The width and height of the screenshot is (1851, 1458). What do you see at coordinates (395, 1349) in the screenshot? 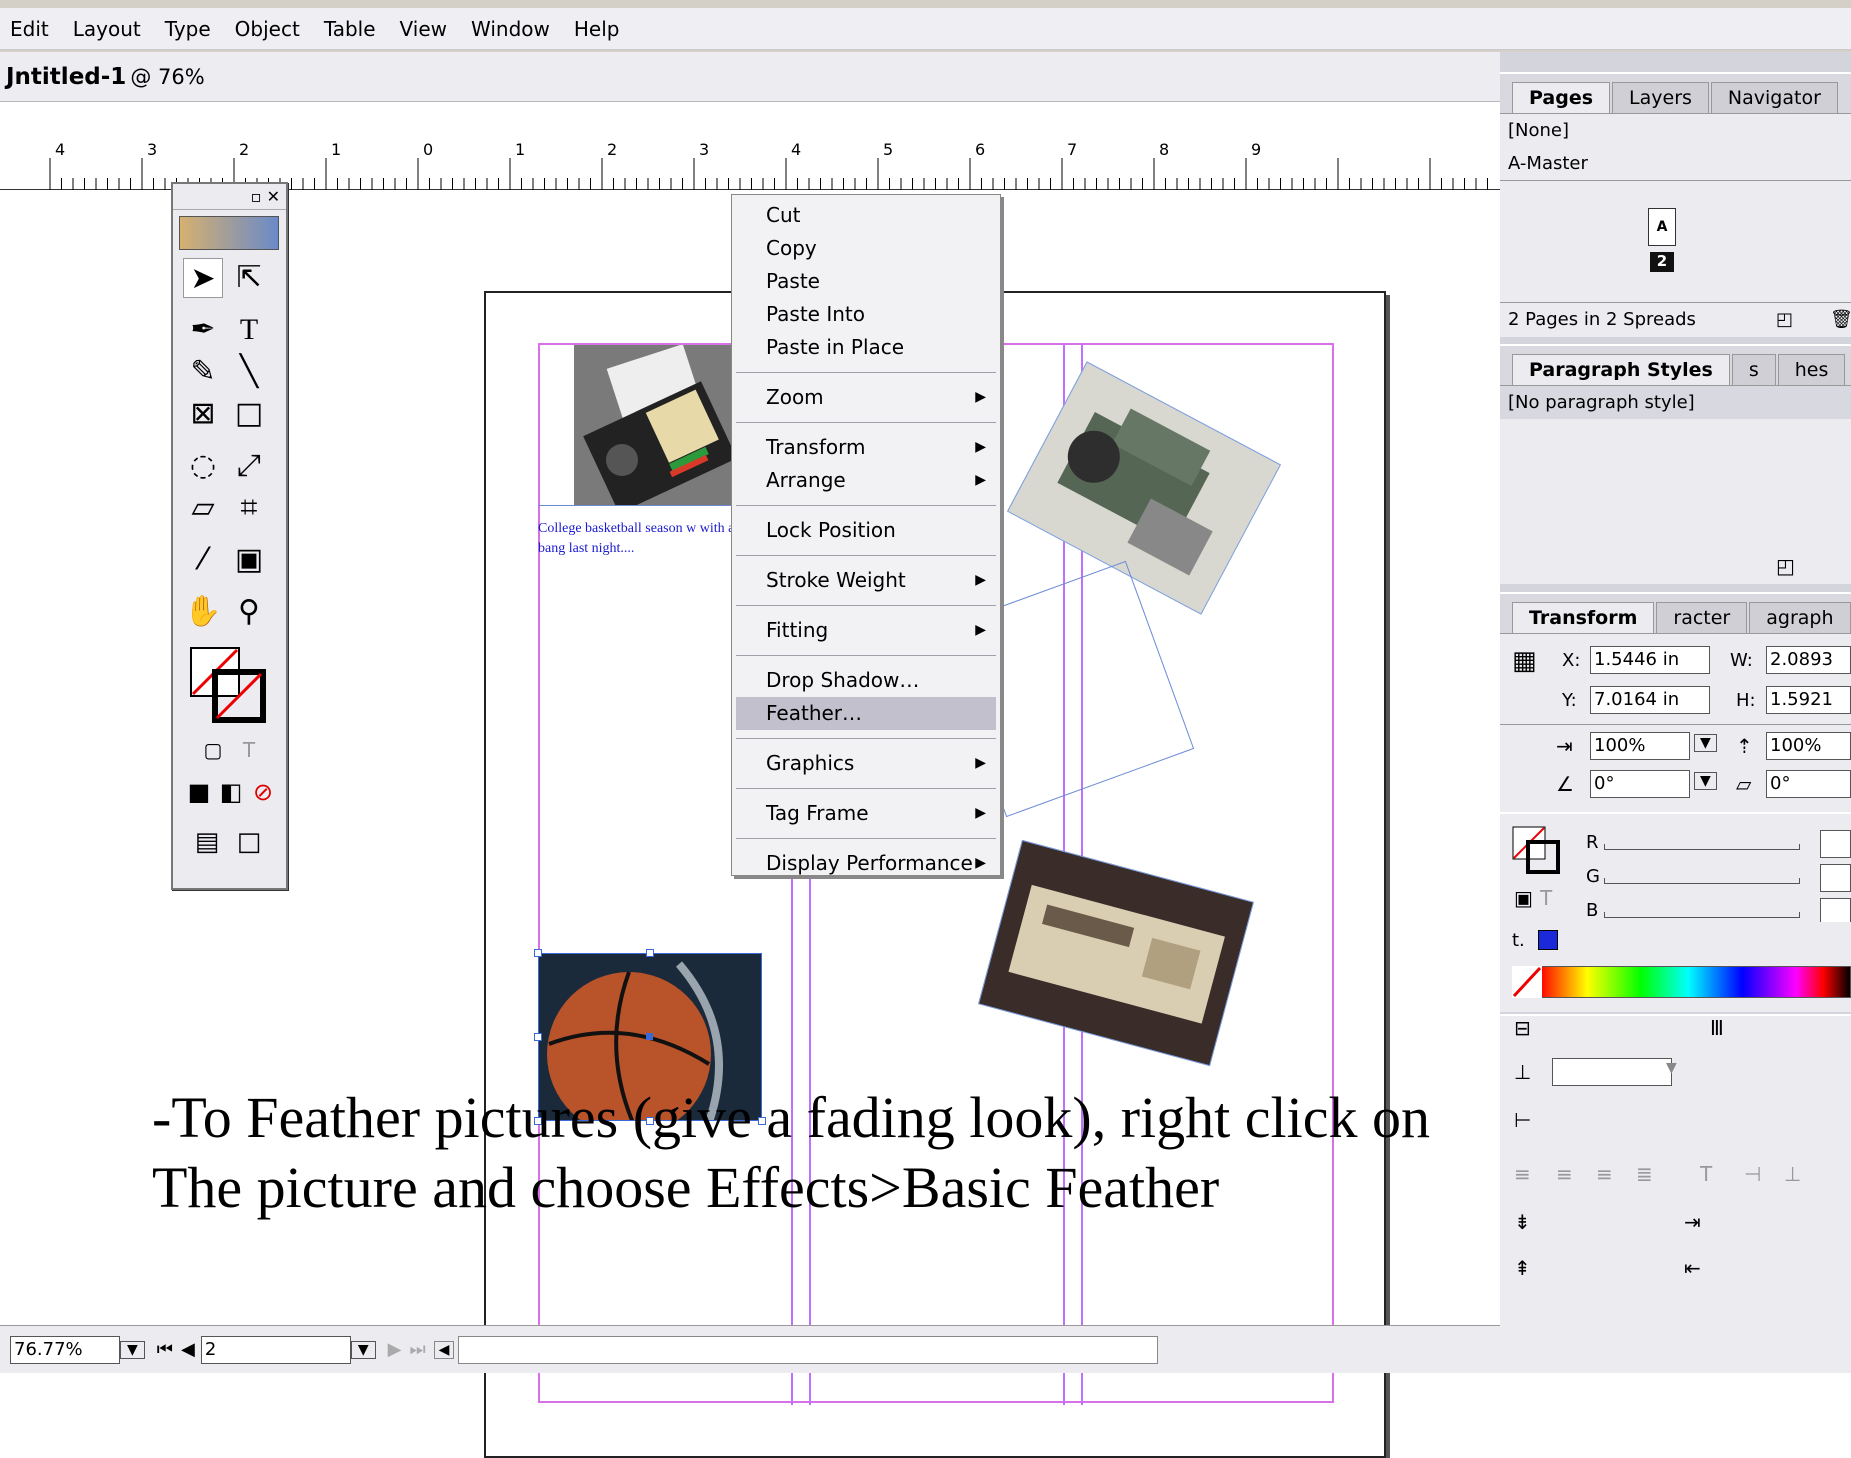
I see `next-page-icon: ▶` at bounding box center [395, 1349].